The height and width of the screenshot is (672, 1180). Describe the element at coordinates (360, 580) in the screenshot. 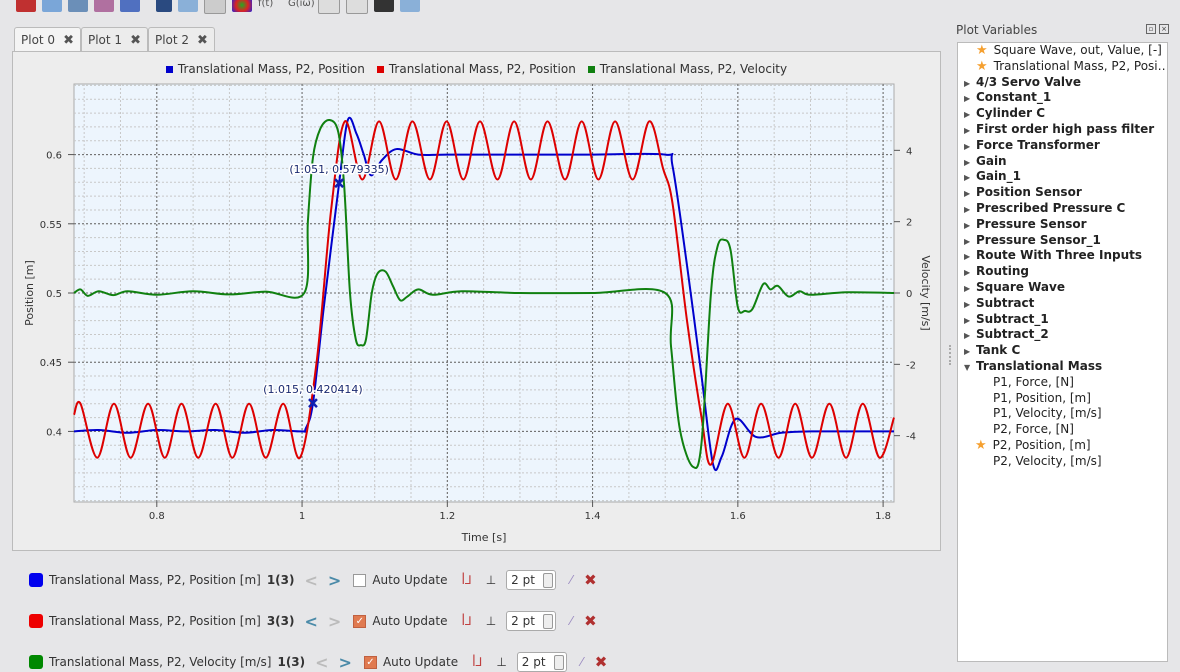

I see `auto-update-checkbox` at that location.